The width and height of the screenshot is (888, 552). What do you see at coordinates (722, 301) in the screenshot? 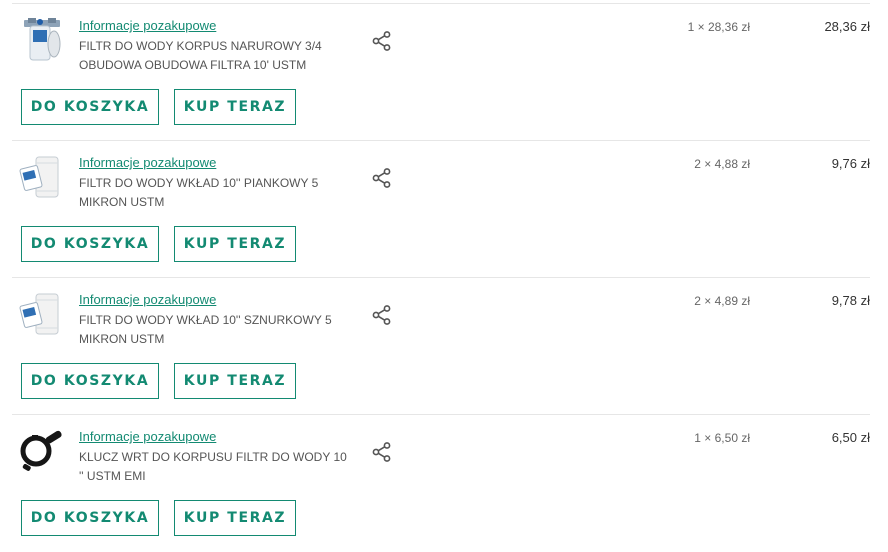
I see `quantity-price: 2 × 4,89 zł` at bounding box center [722, 301].